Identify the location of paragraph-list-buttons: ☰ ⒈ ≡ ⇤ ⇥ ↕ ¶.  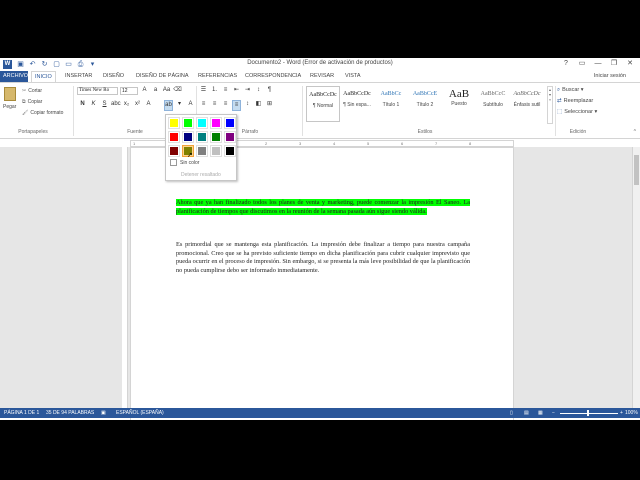
(236, 90).